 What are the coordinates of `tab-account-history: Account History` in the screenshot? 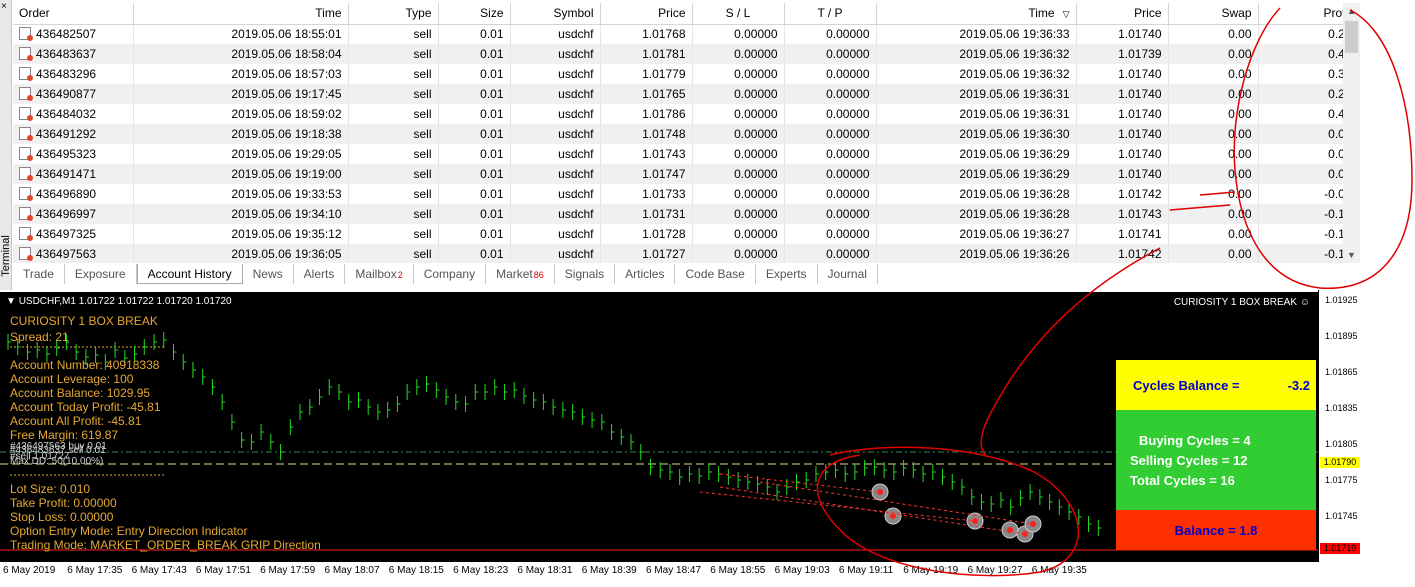 It's located at (189, 274).